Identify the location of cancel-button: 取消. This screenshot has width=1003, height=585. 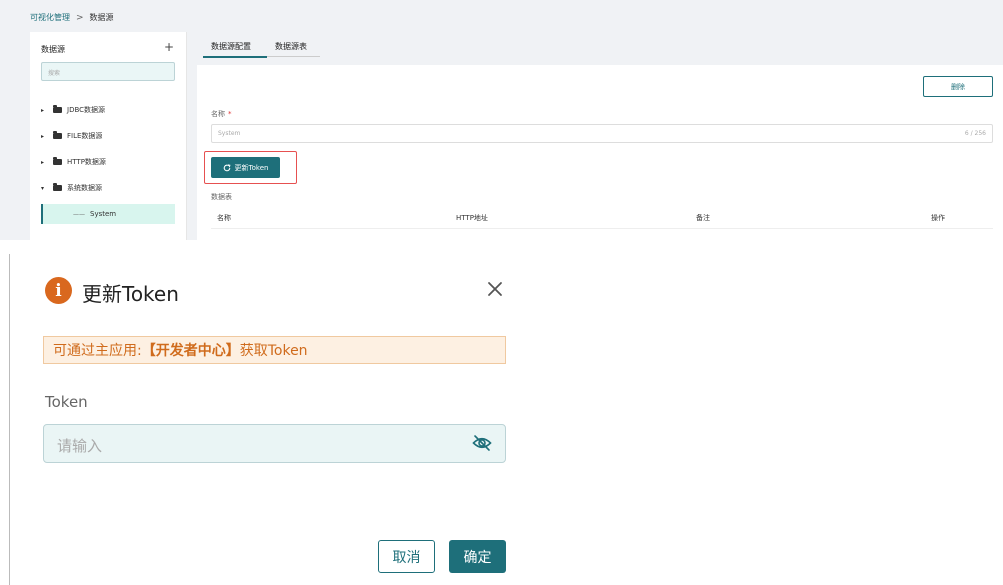
(406, 556).